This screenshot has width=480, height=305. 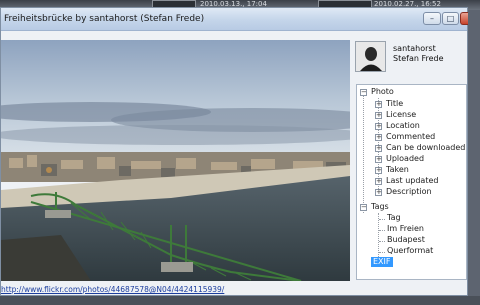 I want to click on tree-node-last-updated: Last updated, so click(x=412, y=181).